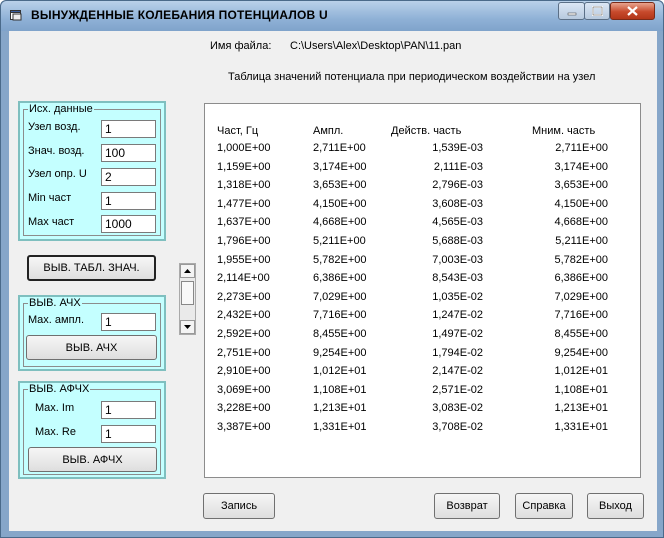 Image resolution: width=664 pixels, height=538 pixels. I want to click on minimize-button, so click(571, 11).